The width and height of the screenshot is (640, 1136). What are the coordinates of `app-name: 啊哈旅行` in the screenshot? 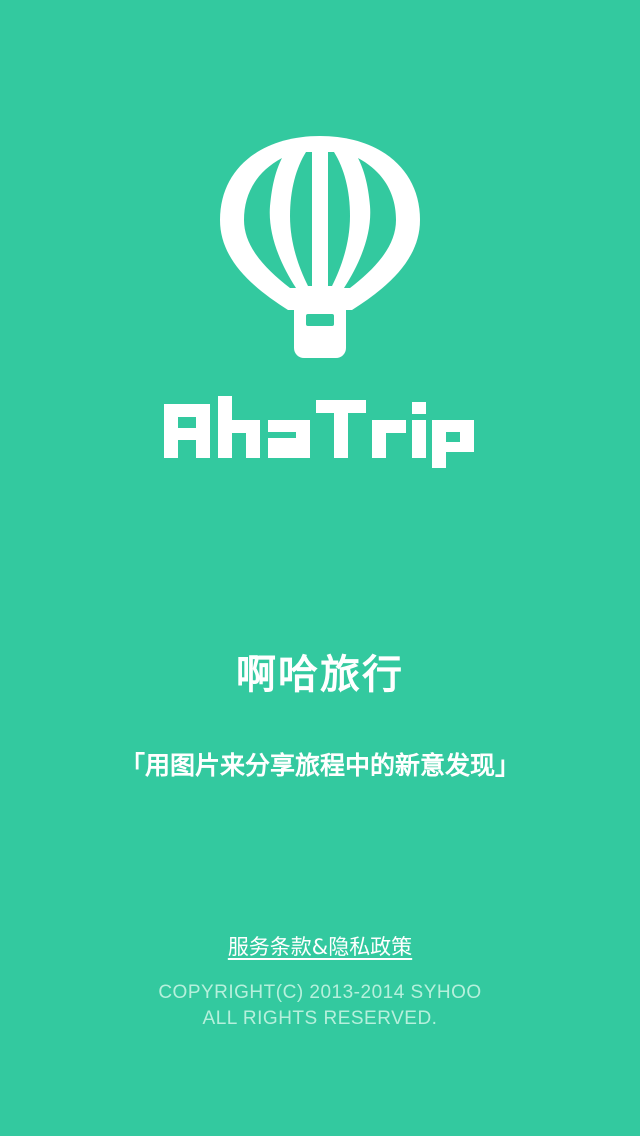 It's located at (320, 675).